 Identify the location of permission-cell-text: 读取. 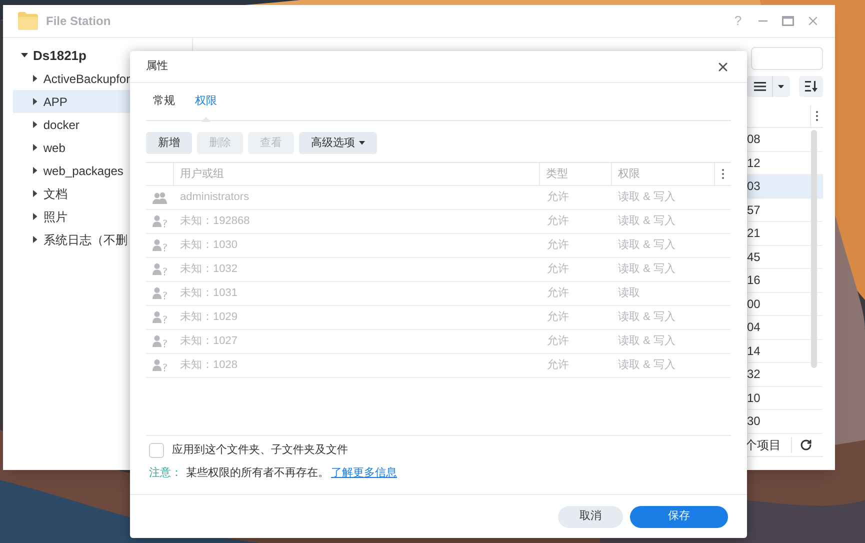
(629, 294).